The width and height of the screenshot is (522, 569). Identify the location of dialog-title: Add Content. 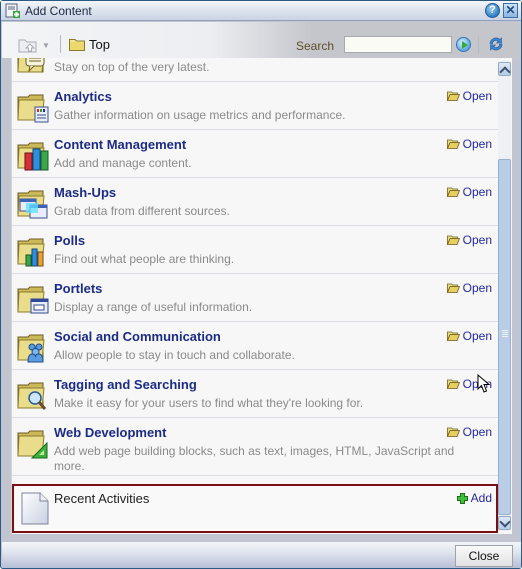
(58, 11).